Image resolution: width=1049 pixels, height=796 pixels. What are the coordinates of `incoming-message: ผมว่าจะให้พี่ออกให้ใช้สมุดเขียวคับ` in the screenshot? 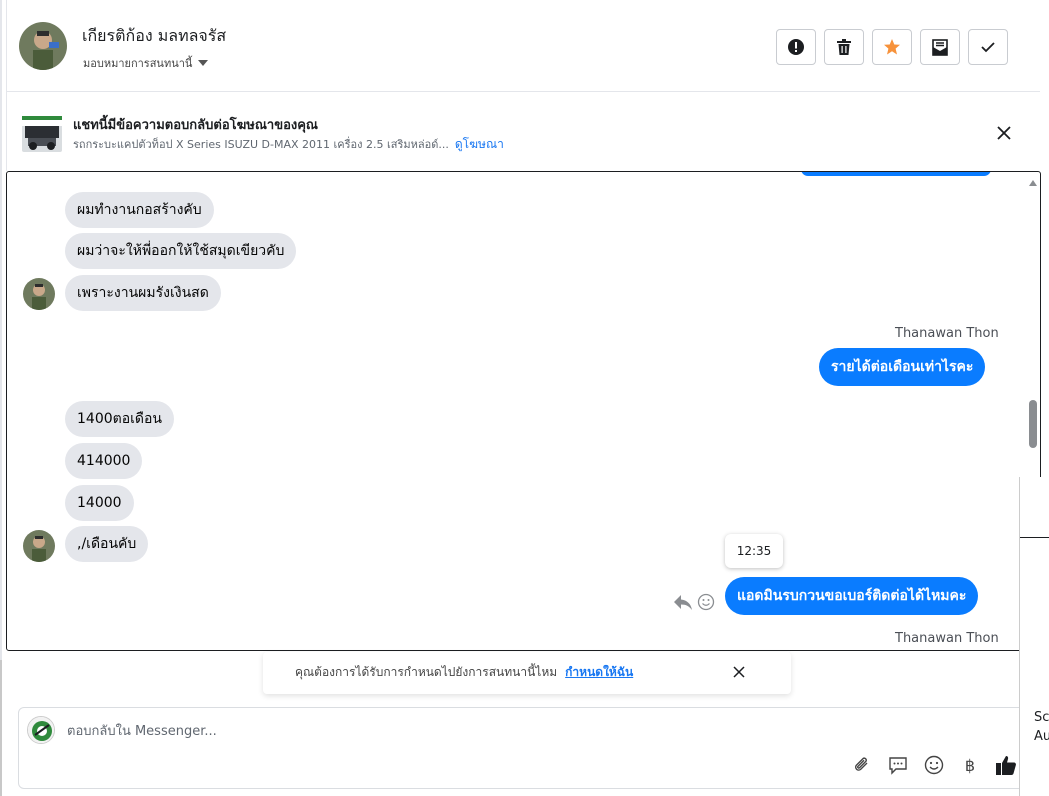 It's located at (181, 251).